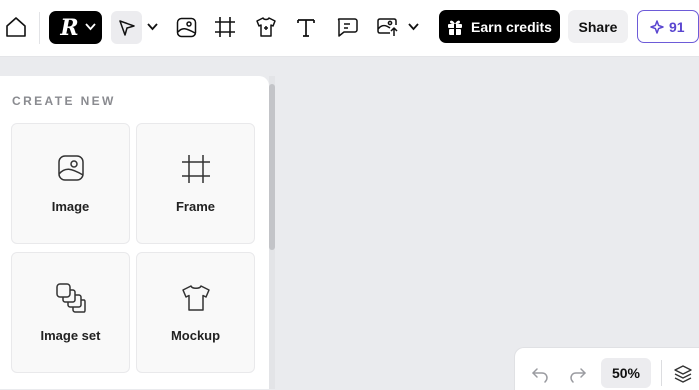  I want to click on image-set-icon, so click(70, 298).